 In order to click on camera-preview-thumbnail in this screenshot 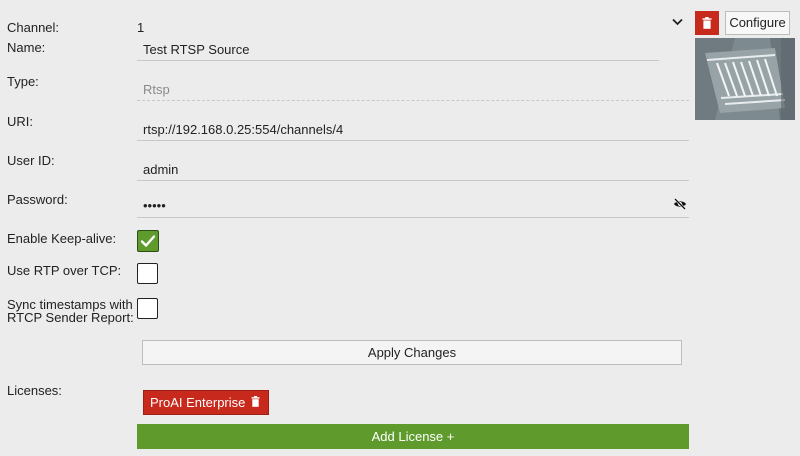, I will do `click(745, 79)`.